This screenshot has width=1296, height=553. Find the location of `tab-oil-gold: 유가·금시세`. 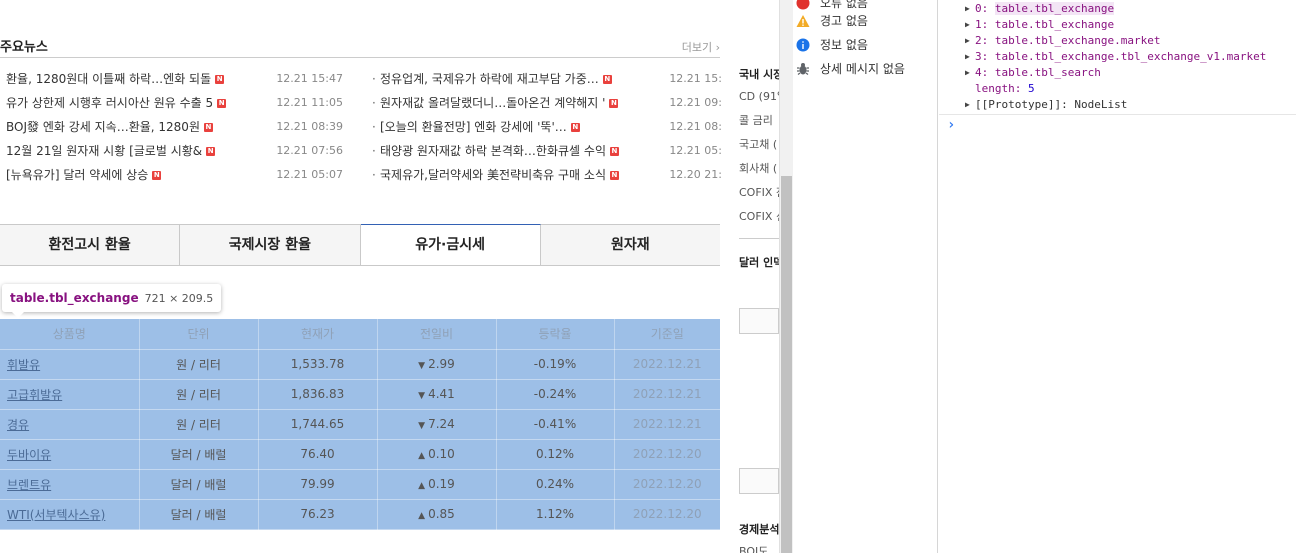

tab-oil-gold: 유가·금시세 is located at coordinates (450, 244).